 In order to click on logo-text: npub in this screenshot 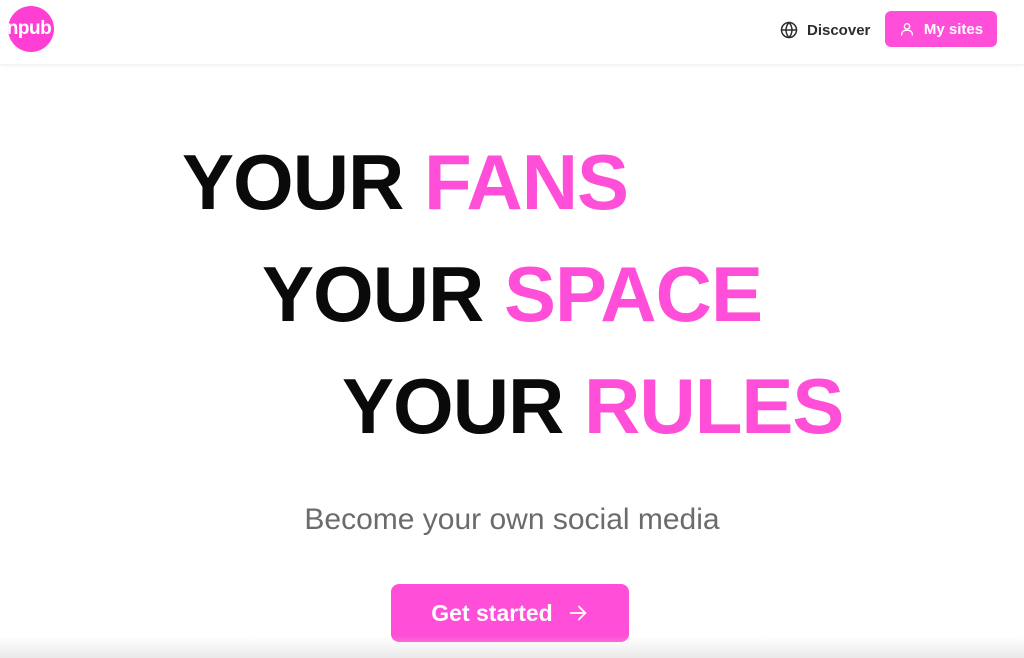, I will do `click(30, 28)`.